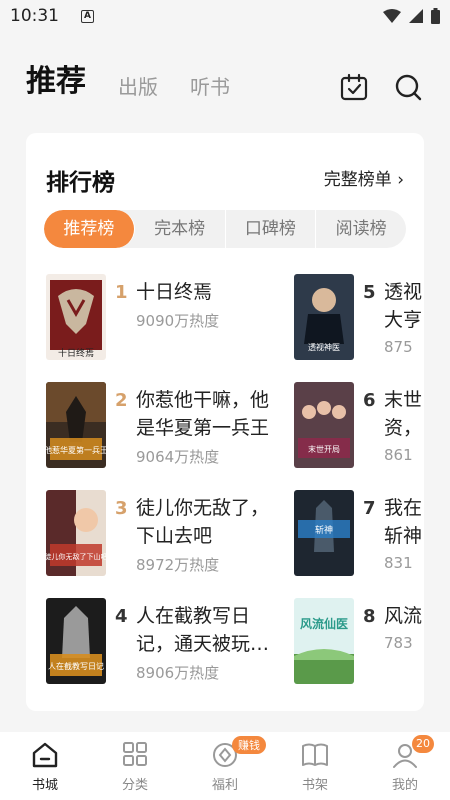 This screenshot has width=450, height=800. What do you see at coordinates (435, 16) in the screenshot?
I see `battery-icon` at bounding box center [435, 16].